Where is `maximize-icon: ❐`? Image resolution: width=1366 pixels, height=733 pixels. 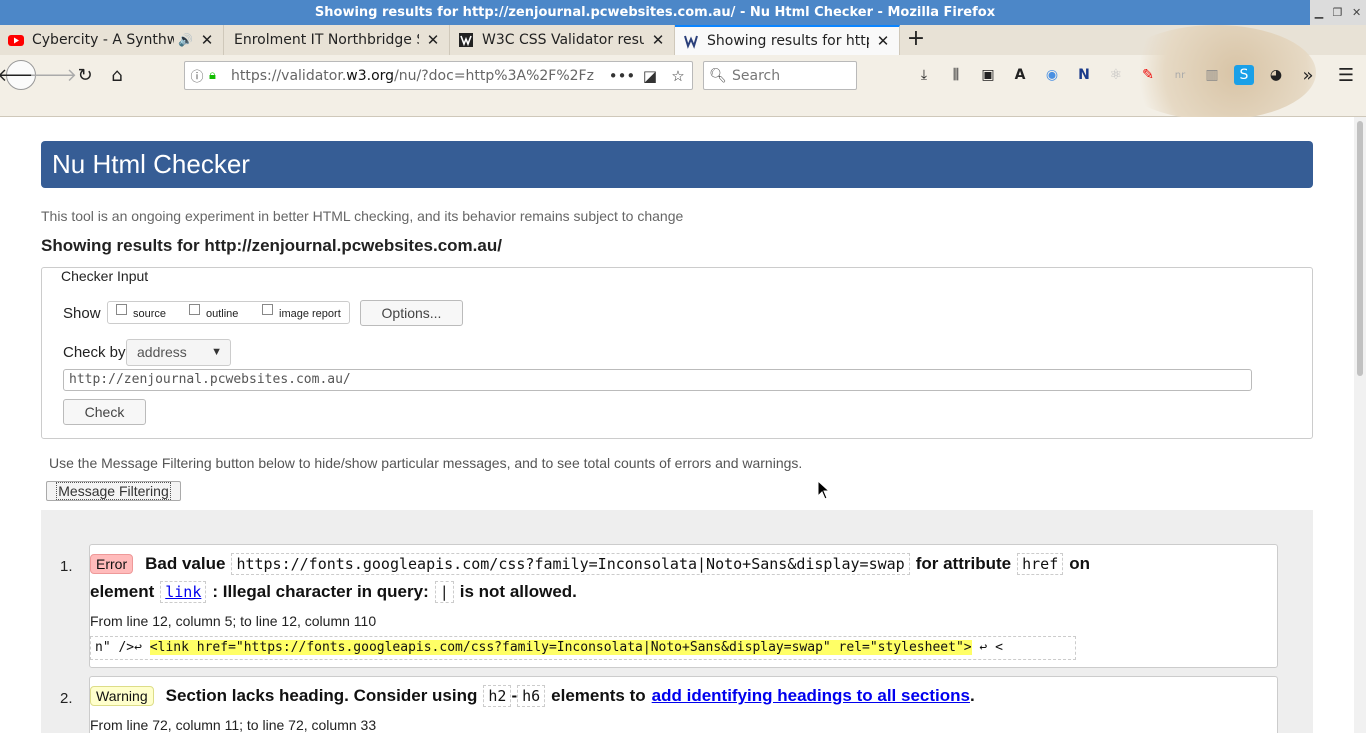 maximize-icon: ❐ is located at coordinates (1338, 12).